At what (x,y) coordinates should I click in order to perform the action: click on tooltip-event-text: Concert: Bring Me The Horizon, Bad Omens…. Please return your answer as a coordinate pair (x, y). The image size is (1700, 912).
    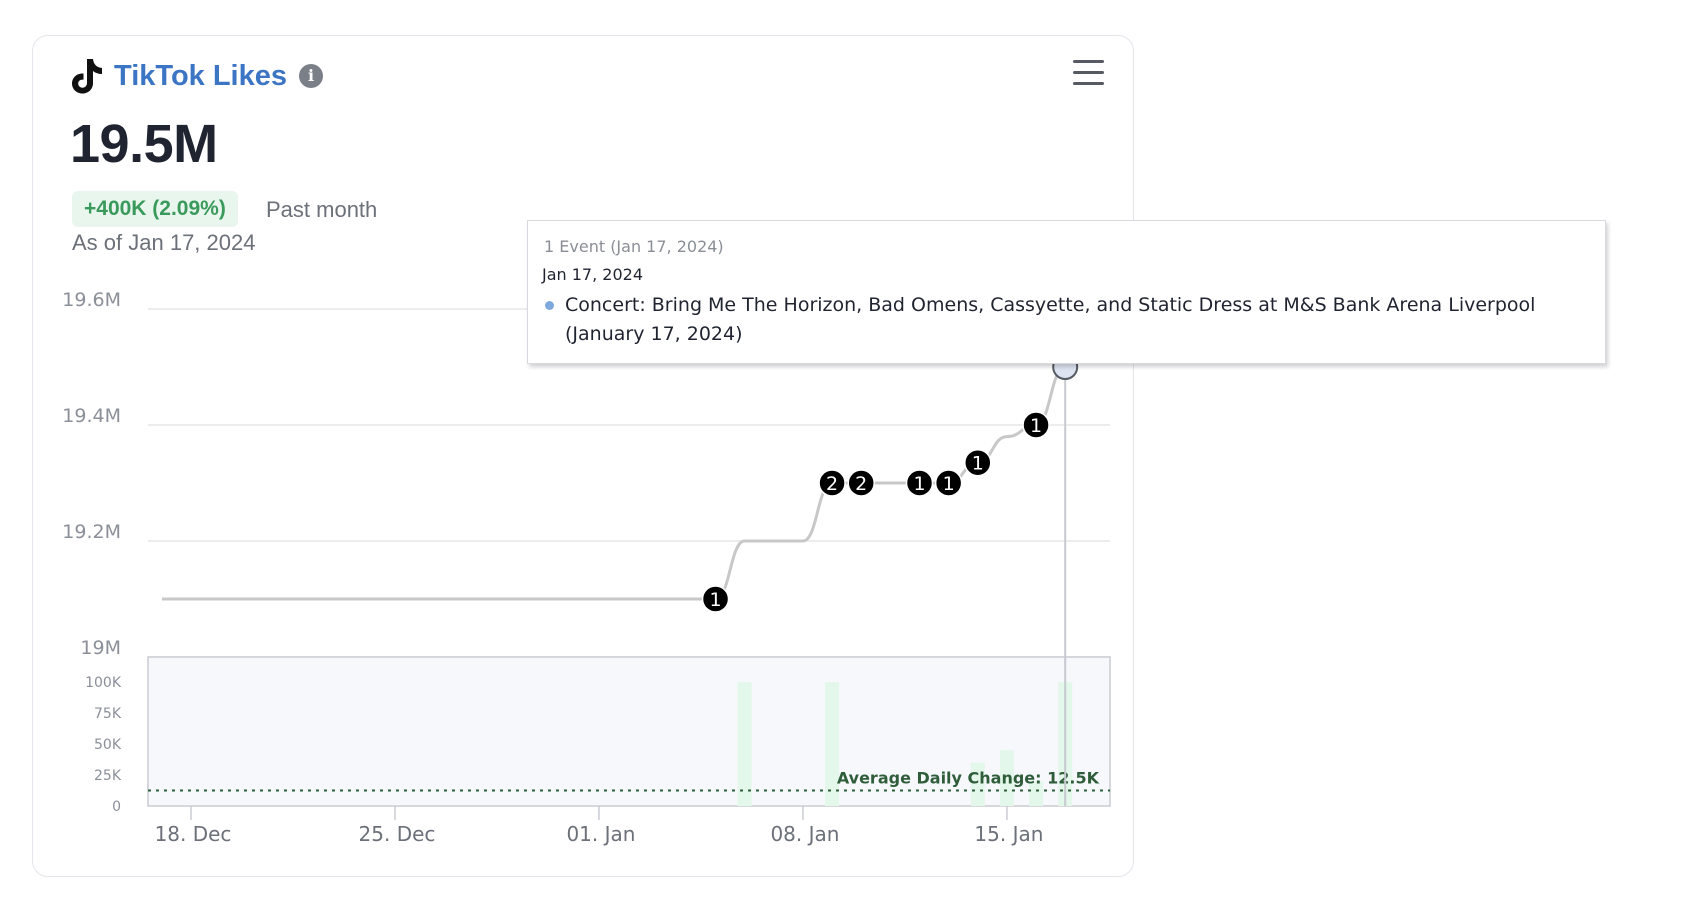
    Looking at the image, I should click on (1050, 319).